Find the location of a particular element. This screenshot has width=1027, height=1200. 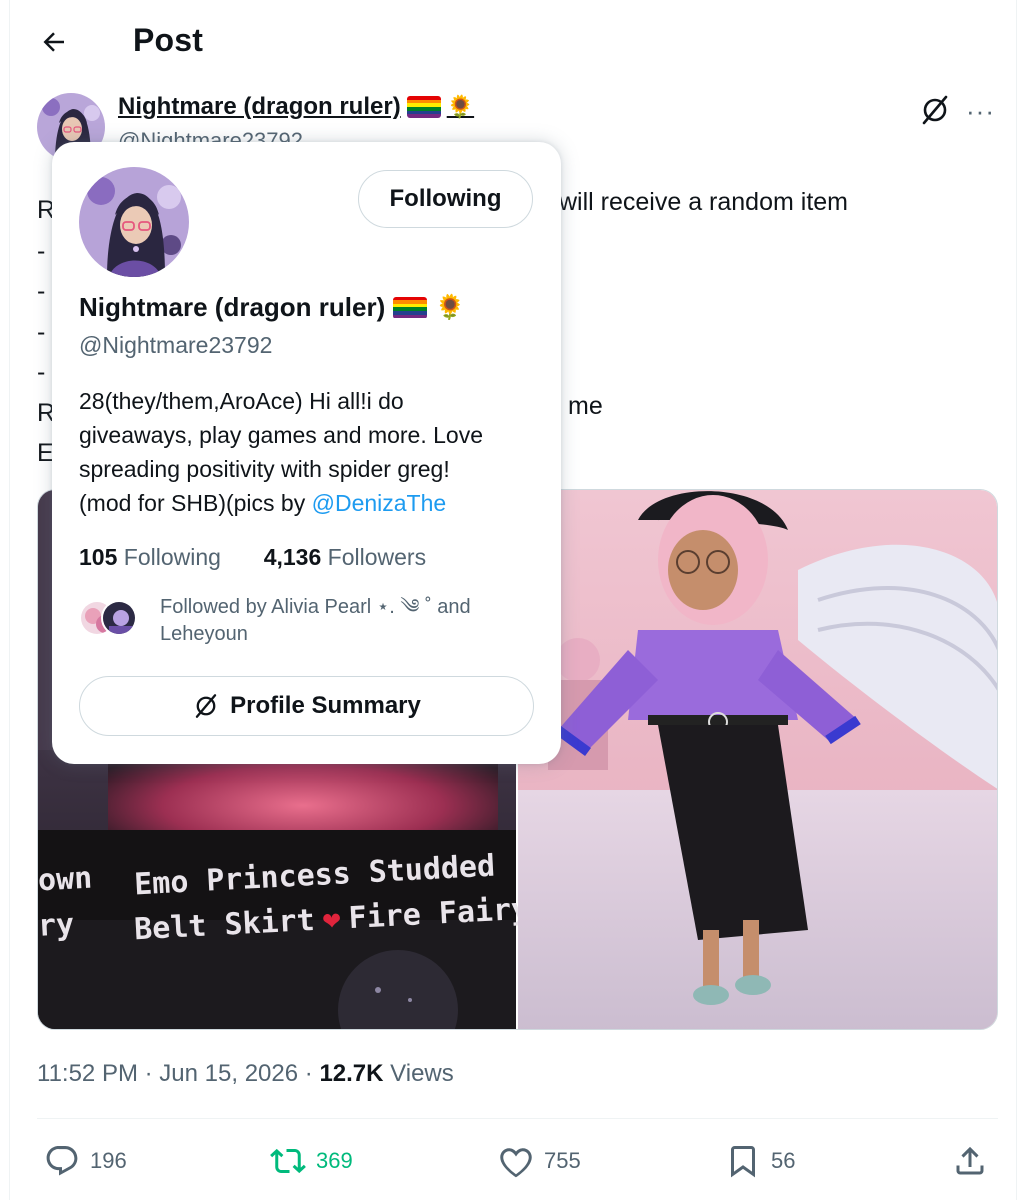

reply-button: 196 is located at coordinates (85, 1161).